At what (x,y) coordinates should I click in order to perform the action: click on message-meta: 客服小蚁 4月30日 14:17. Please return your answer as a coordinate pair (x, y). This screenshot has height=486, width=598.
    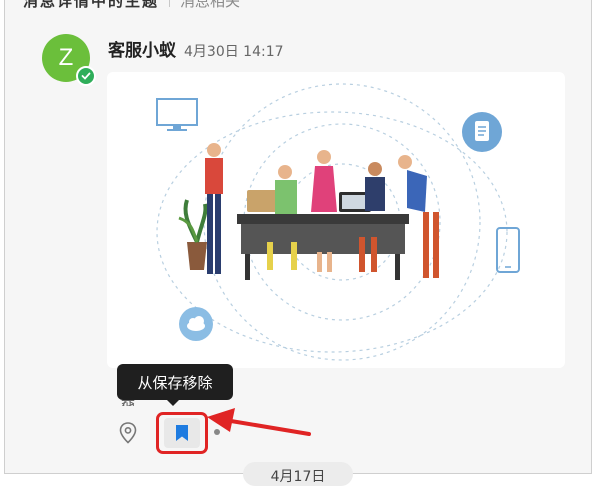
    Looking at the image, I should click on (196, 48).